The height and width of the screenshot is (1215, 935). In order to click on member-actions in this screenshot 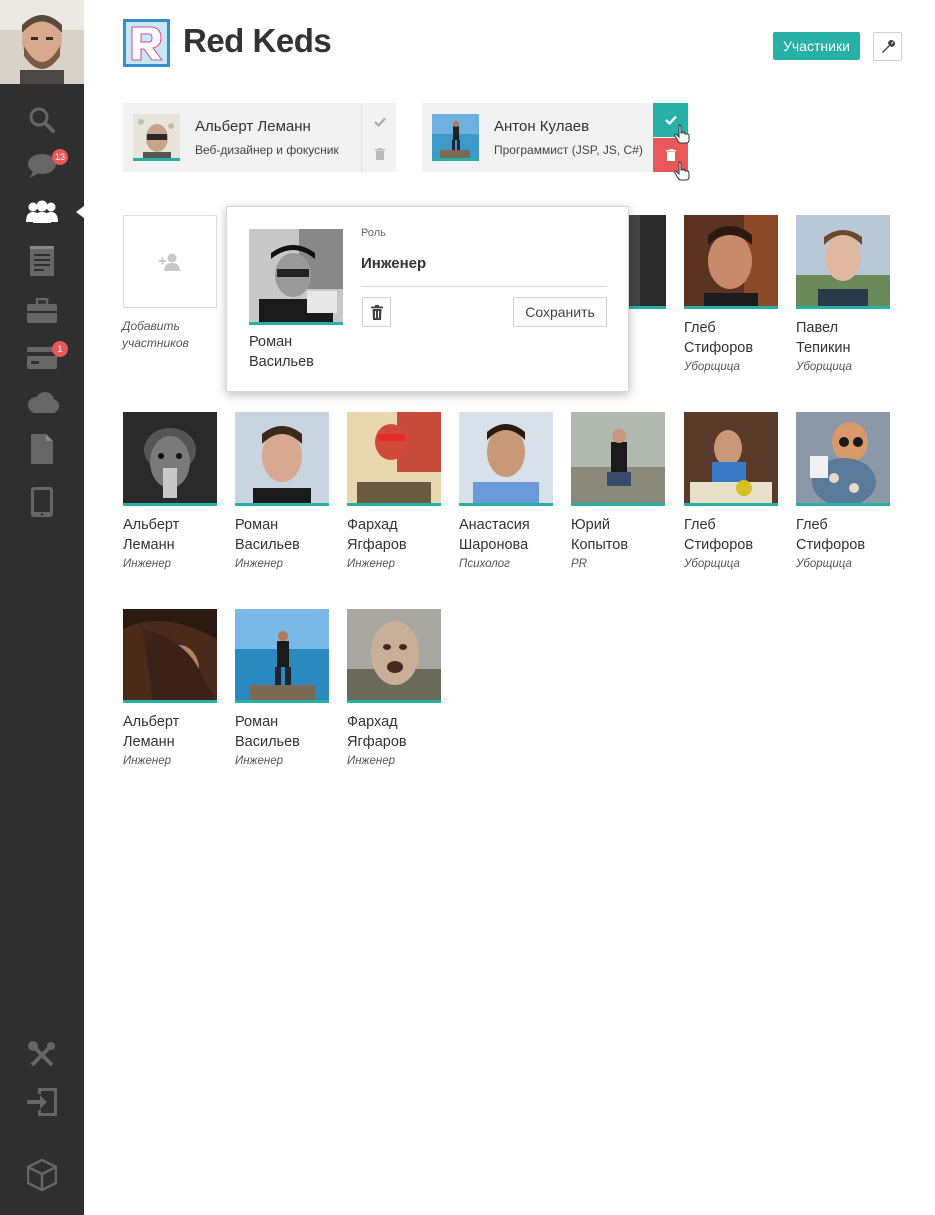, I will do `click(378, 137)`.